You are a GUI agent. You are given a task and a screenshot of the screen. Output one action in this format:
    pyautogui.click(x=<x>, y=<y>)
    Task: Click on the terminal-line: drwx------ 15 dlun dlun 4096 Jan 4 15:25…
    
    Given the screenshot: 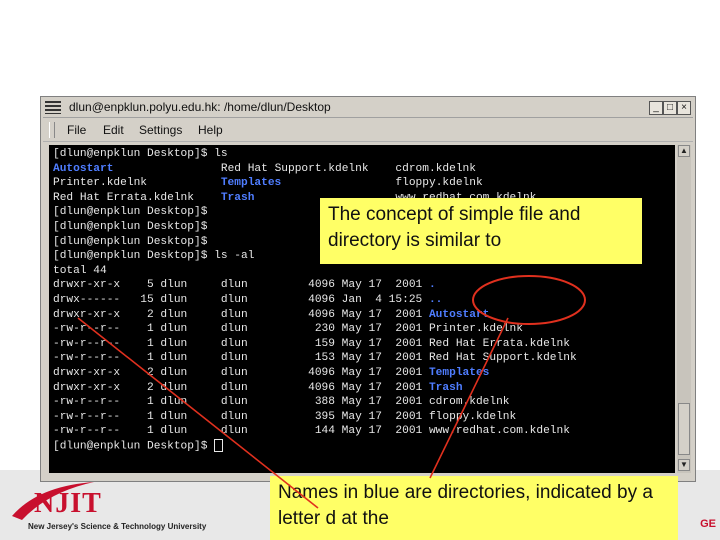 What is the action you would take?
    pyautogui.click(x=247, y=300)
    